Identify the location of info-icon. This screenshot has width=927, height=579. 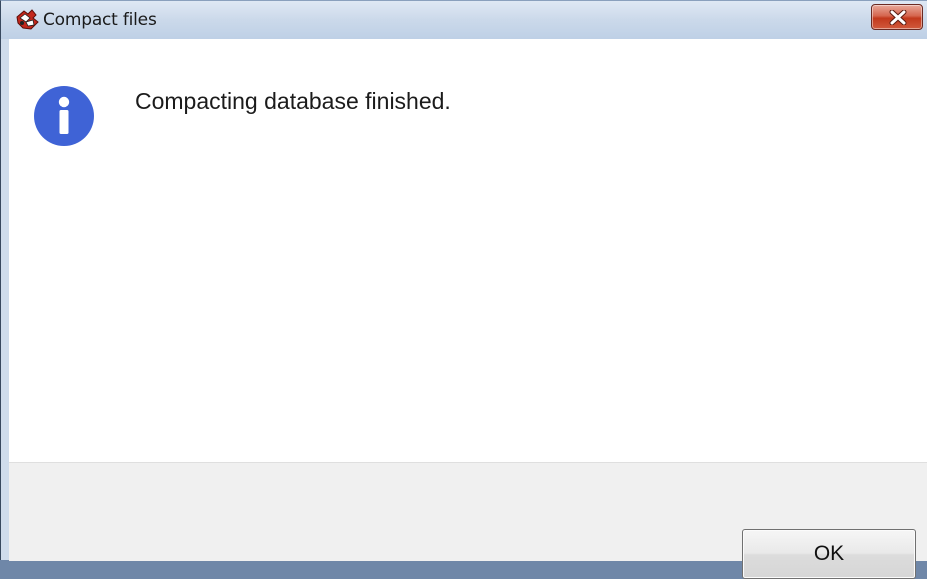
(64, 116).